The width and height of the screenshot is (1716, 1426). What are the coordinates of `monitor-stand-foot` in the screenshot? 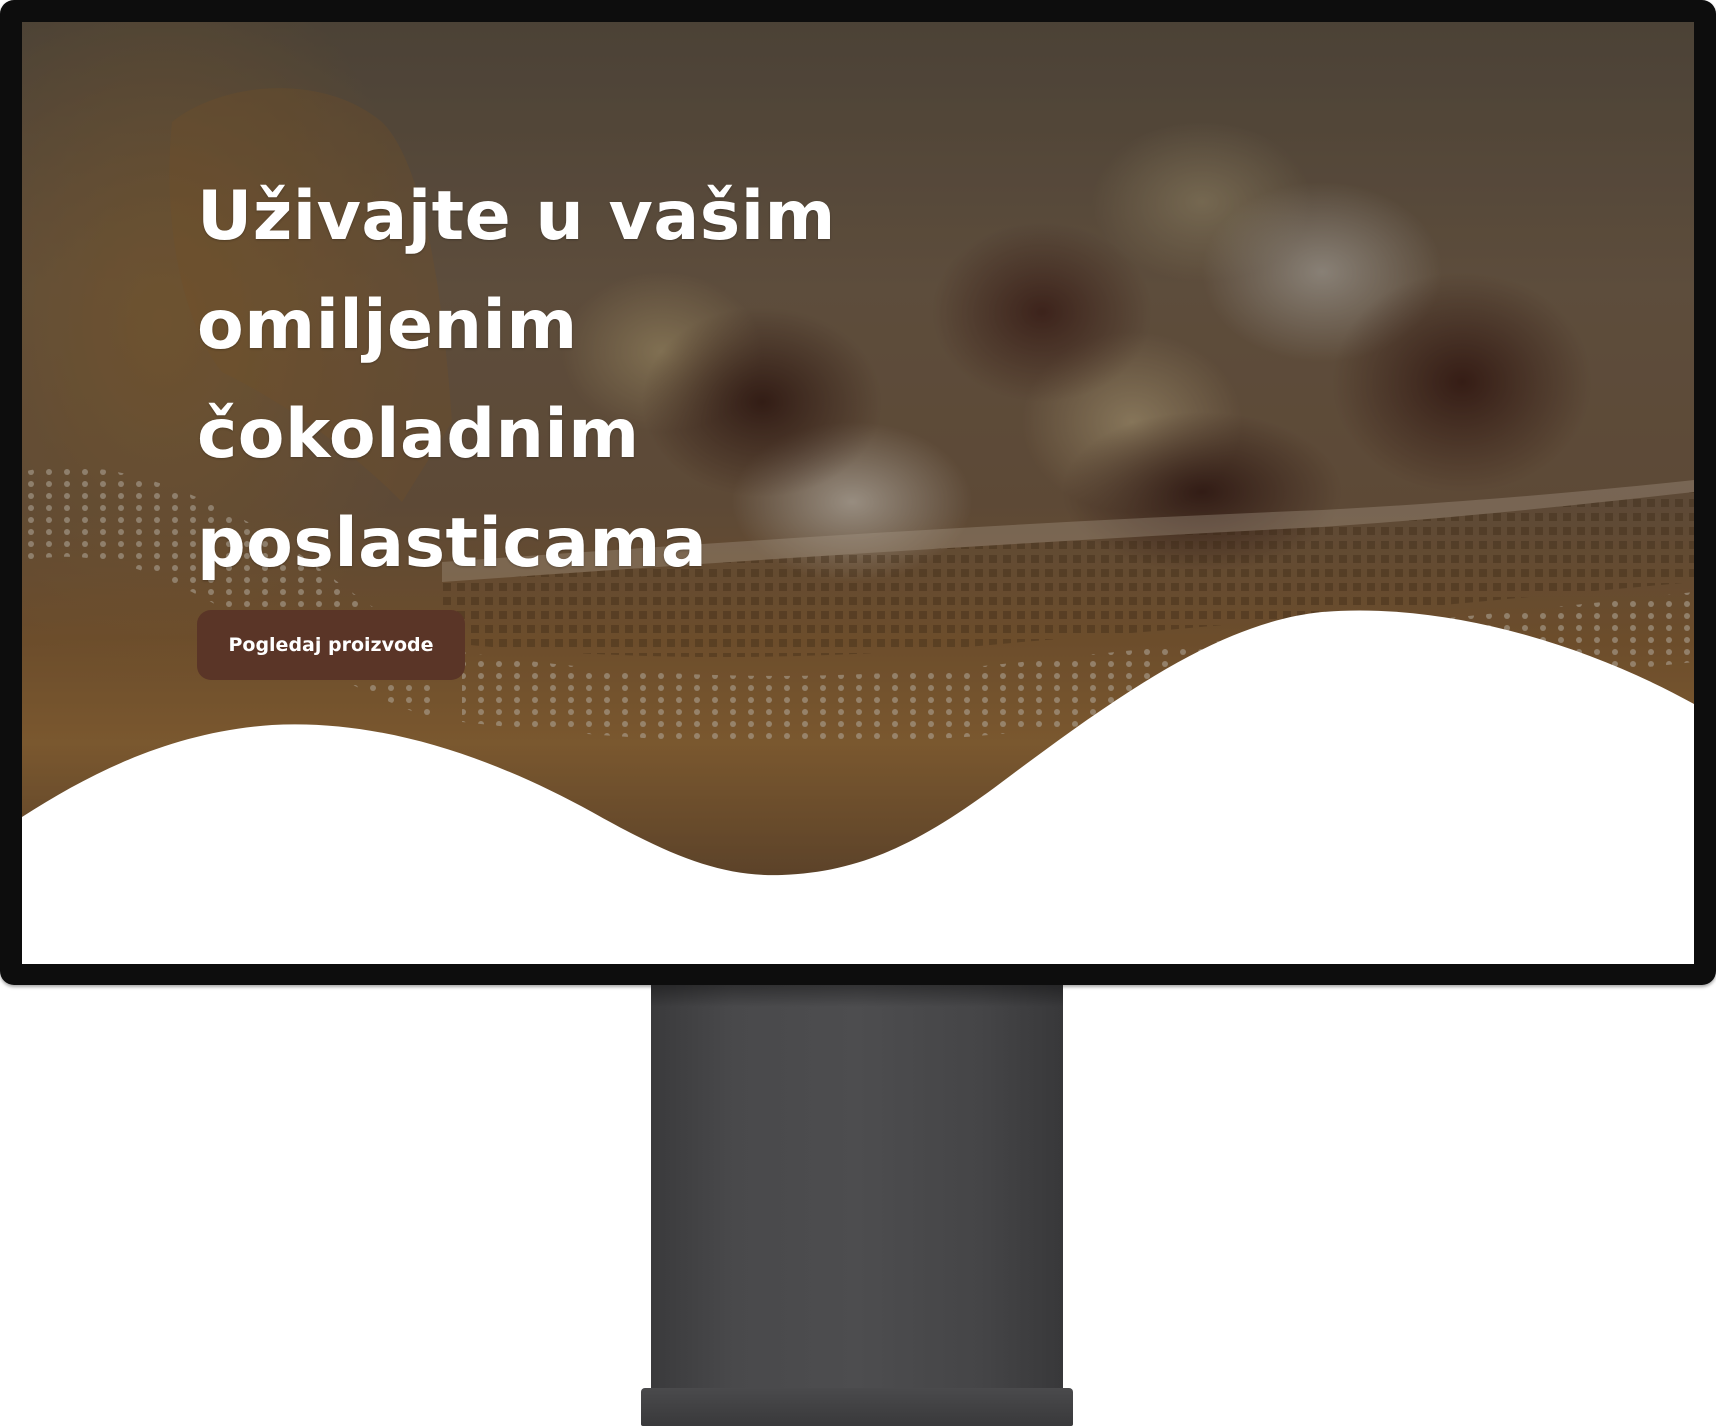 It's located at (857, 1407).